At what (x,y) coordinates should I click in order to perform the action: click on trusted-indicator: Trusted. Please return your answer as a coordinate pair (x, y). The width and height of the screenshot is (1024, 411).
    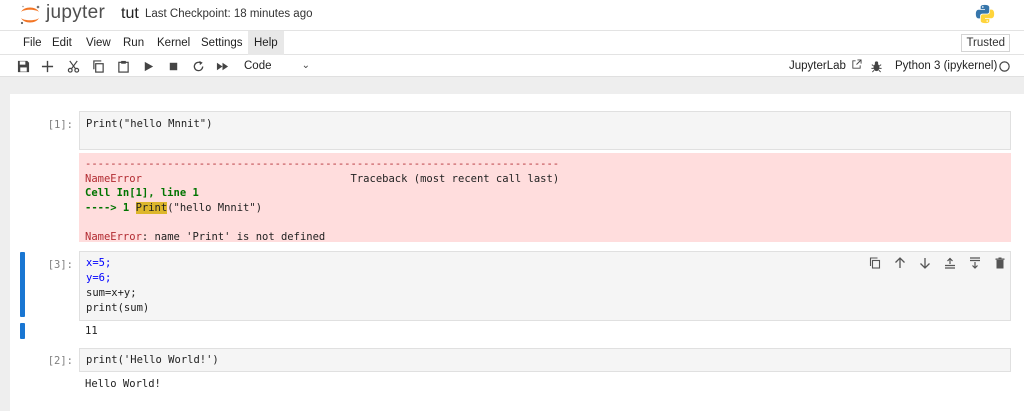
    Looking at the image, I should click on (985, 43).